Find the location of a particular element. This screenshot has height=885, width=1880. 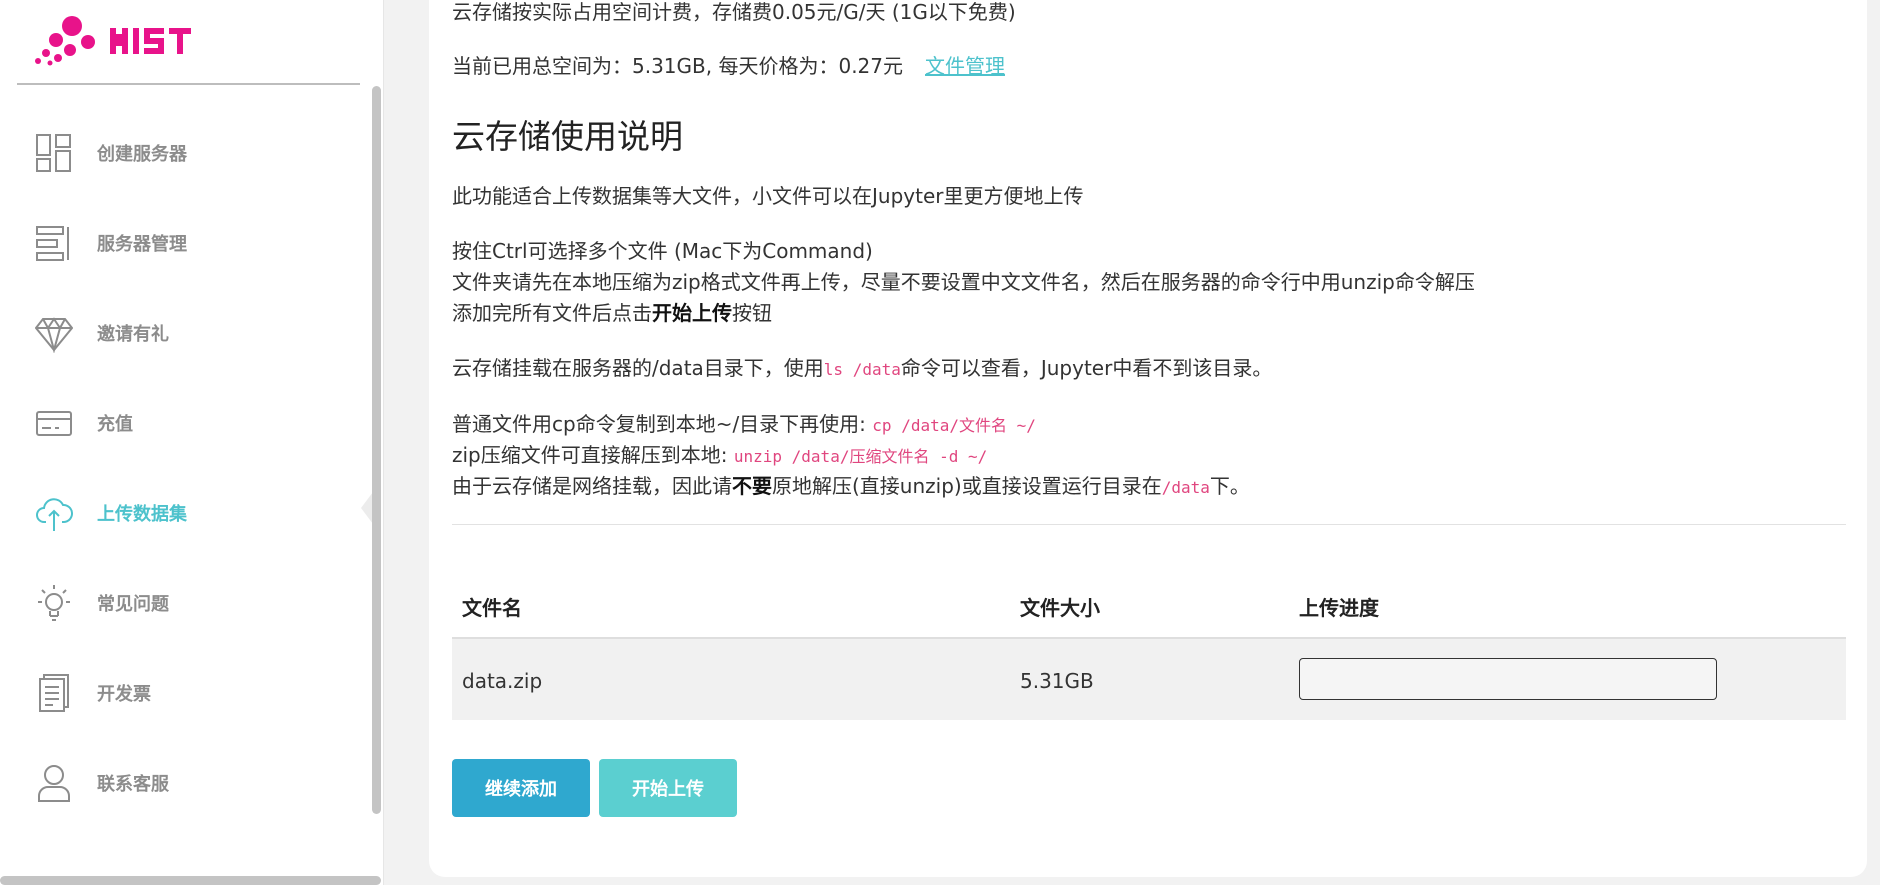

mount-pre: 云存储挂载在服务器的/data目录下，使用 is located at coordinates (638, 368).